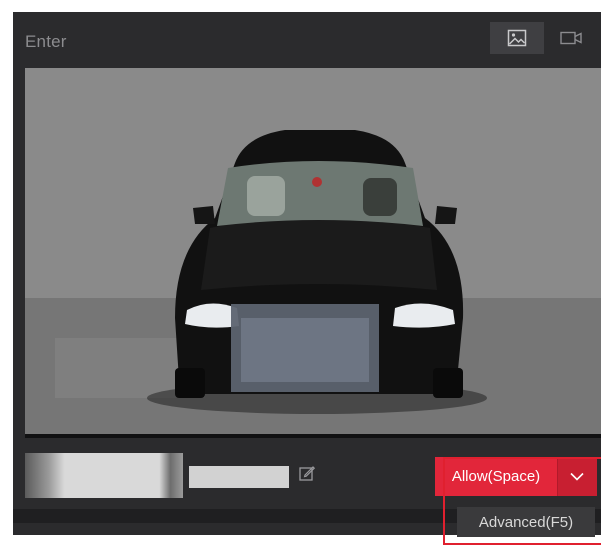  I want to click on allow-options-dropdown, so click(577, 476).